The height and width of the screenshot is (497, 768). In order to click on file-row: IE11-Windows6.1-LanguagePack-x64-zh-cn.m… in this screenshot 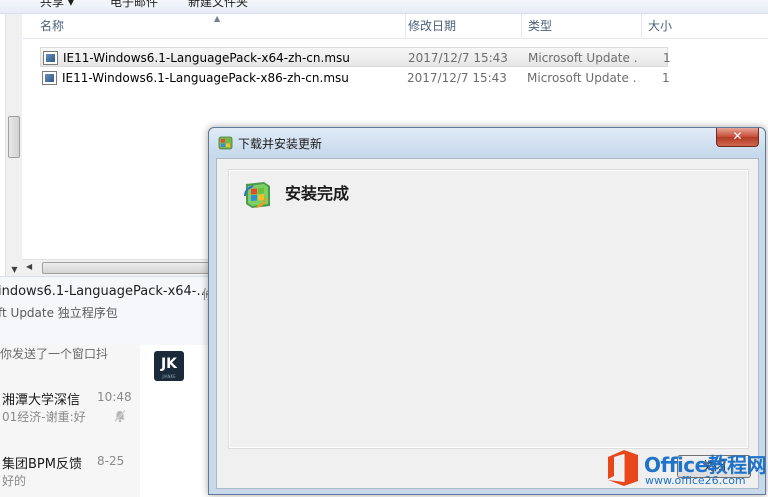, I will do `click(355, 57)`.